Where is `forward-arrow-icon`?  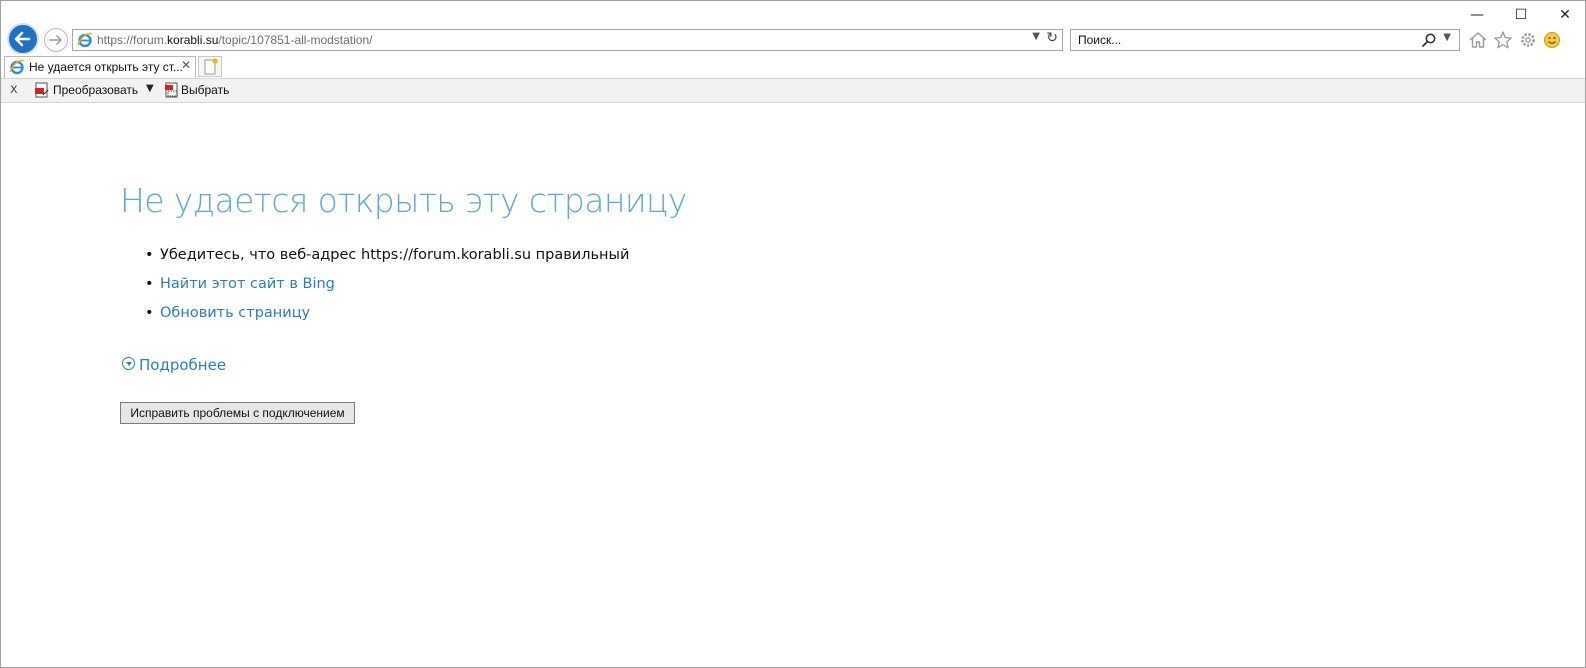 forward-arrow-icon is located at coordinates (55, 40).